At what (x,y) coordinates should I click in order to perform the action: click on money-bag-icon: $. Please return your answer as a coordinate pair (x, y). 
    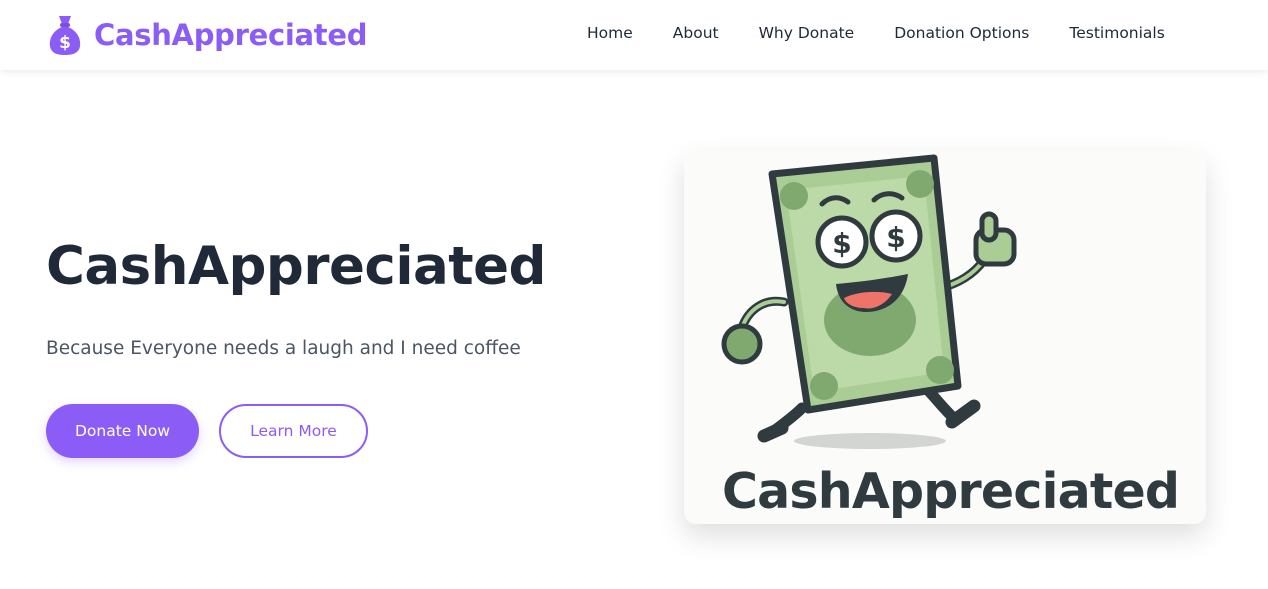
    Looking at the image, I should click on (65, 35).